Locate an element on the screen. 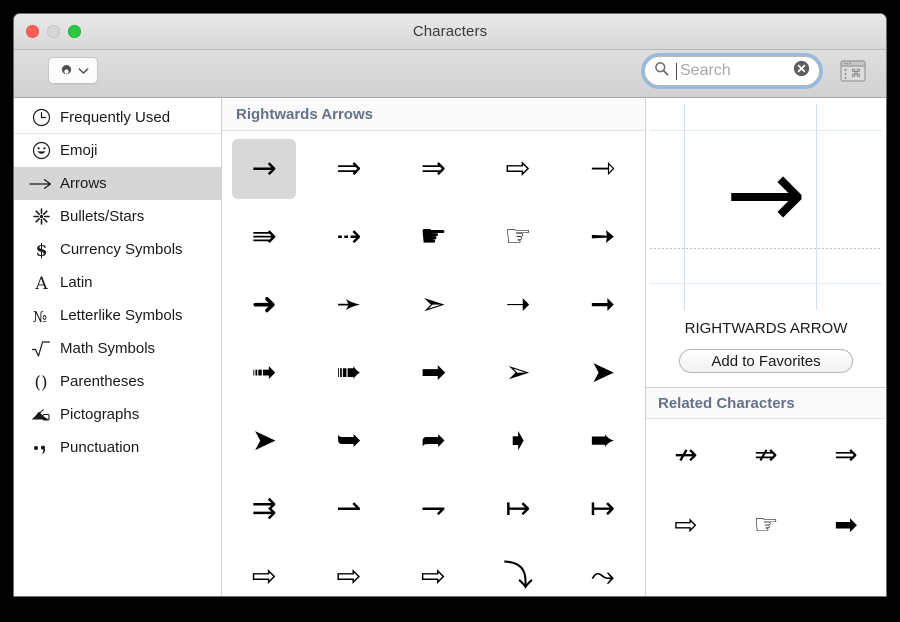 This screenshot has width=900, height=622. svg-text: A is located at coordinates (41, 284).